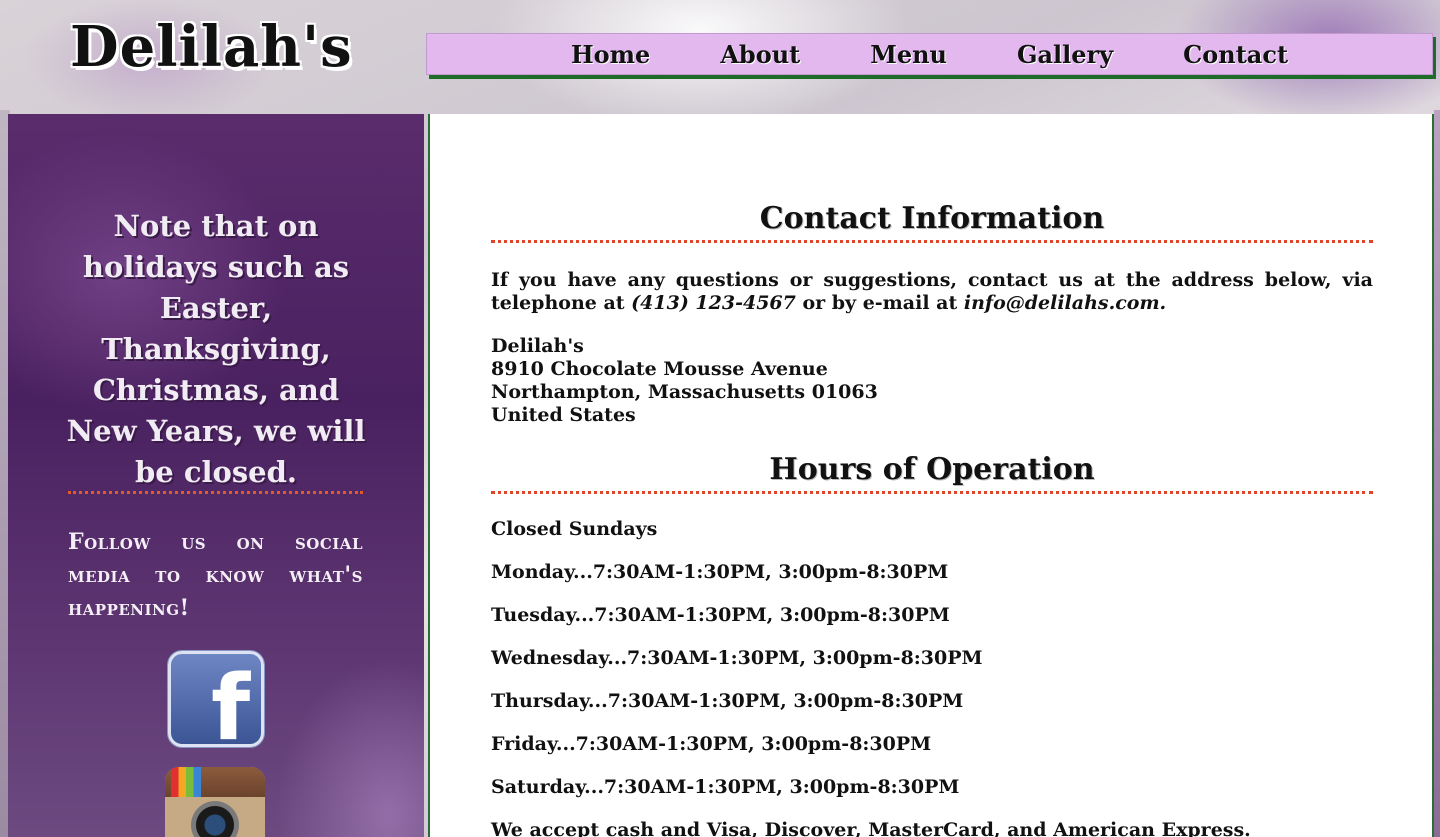 The image size is (1440, 837). I want to click on instagram-icon, so click(215, 802).